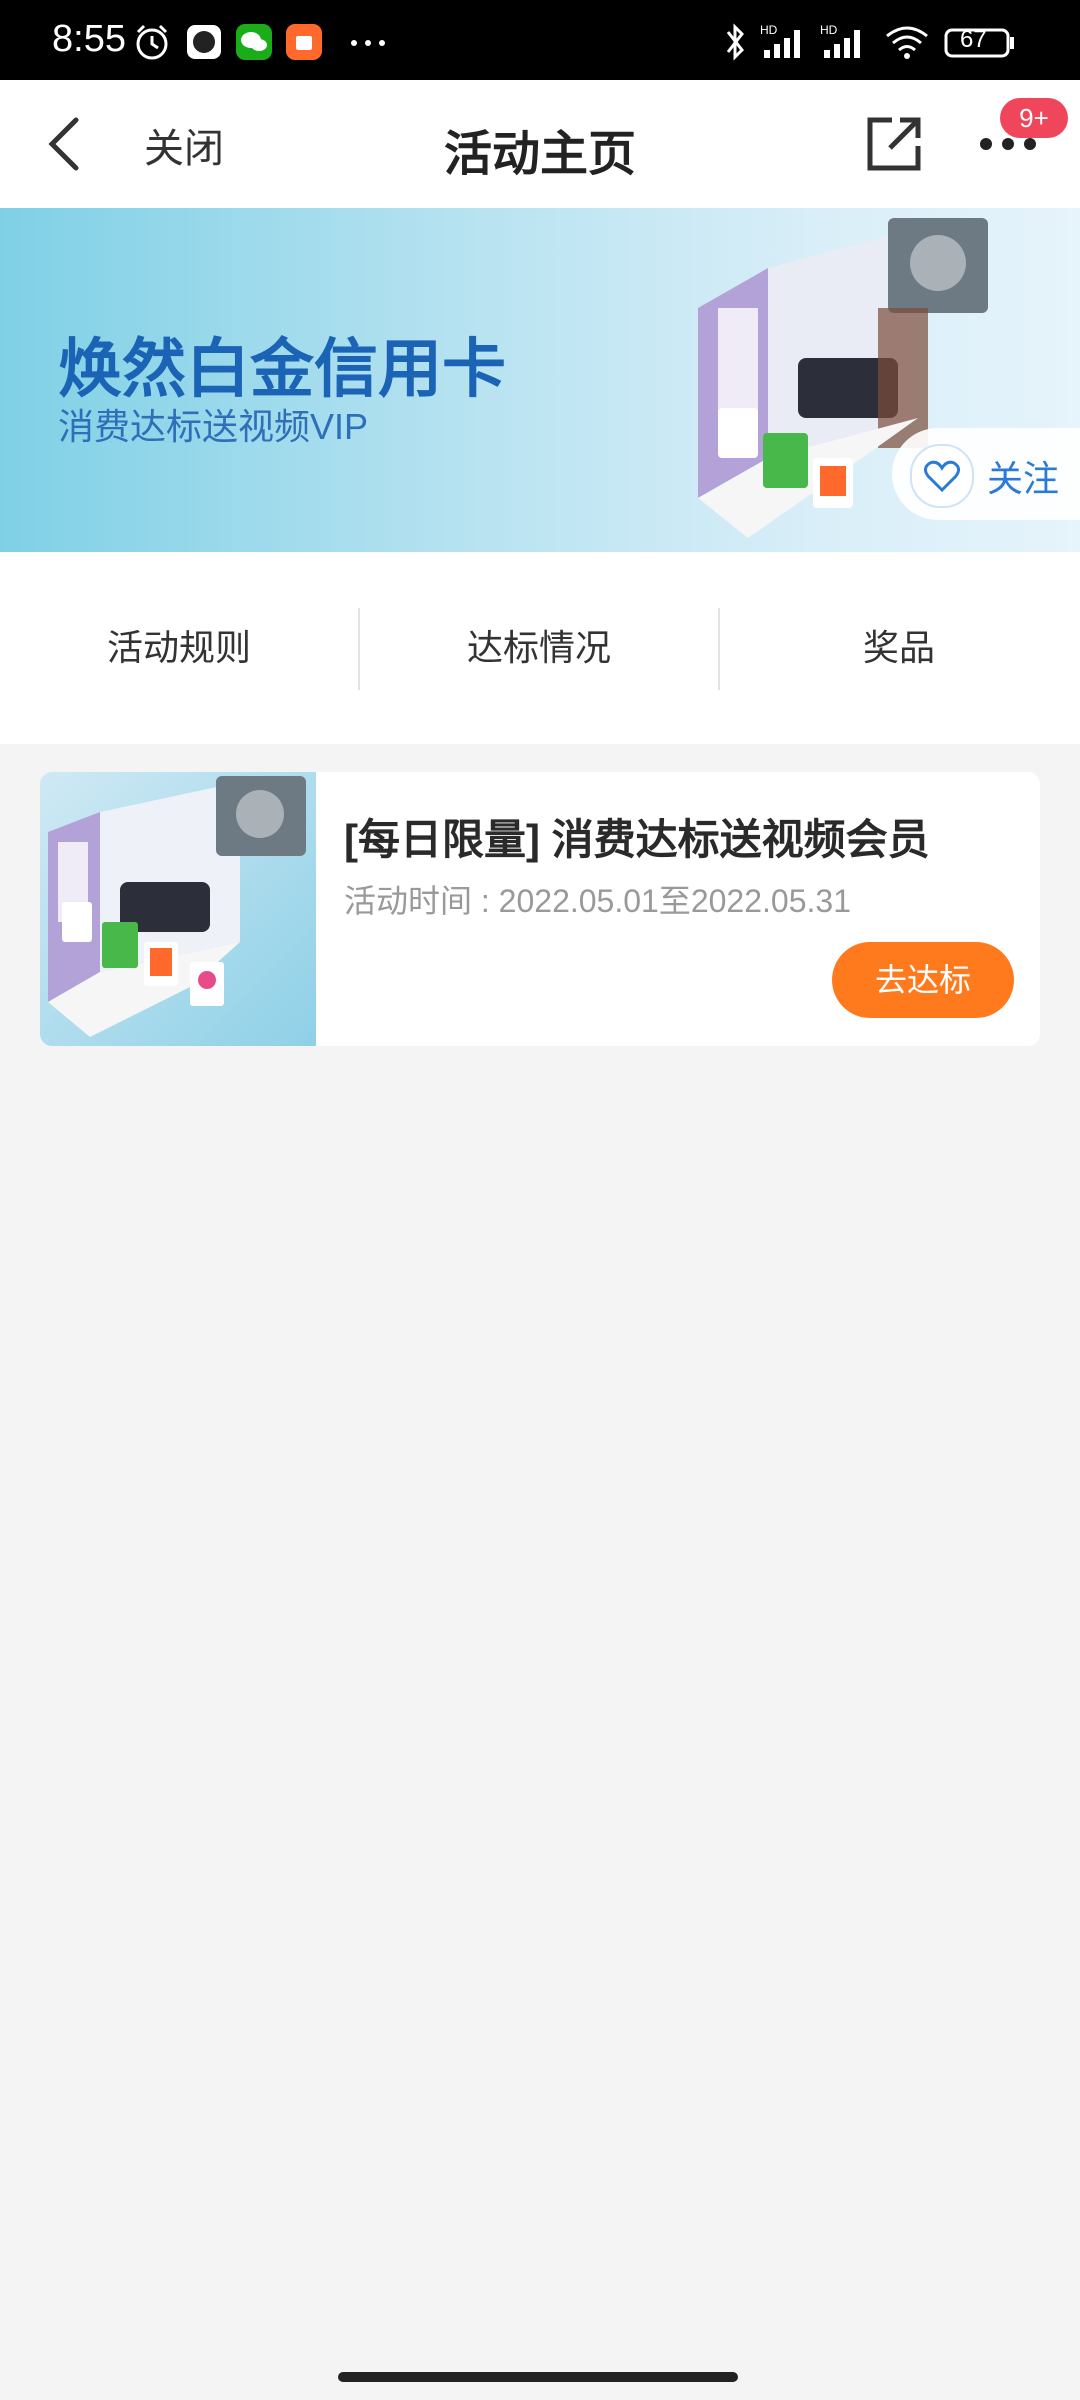 This screenshot has height=2400, width=1080. I want to click on app-icon, so click(204, 44).